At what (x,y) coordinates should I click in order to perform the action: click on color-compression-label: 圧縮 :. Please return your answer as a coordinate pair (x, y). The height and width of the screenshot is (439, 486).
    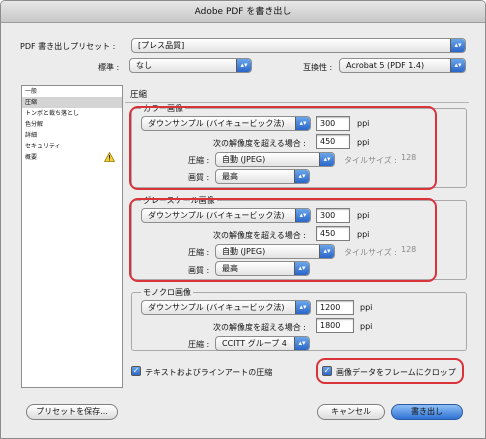
    Looking at the image, I should click on (199, 160).